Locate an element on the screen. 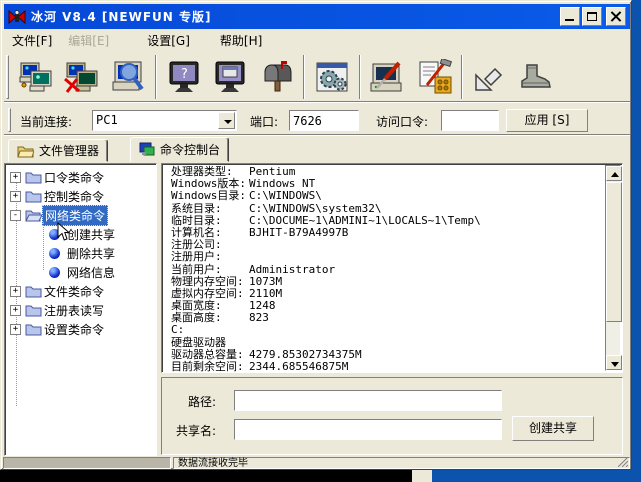  monitor-question-icon: ? is located at coordinates (184, 76).